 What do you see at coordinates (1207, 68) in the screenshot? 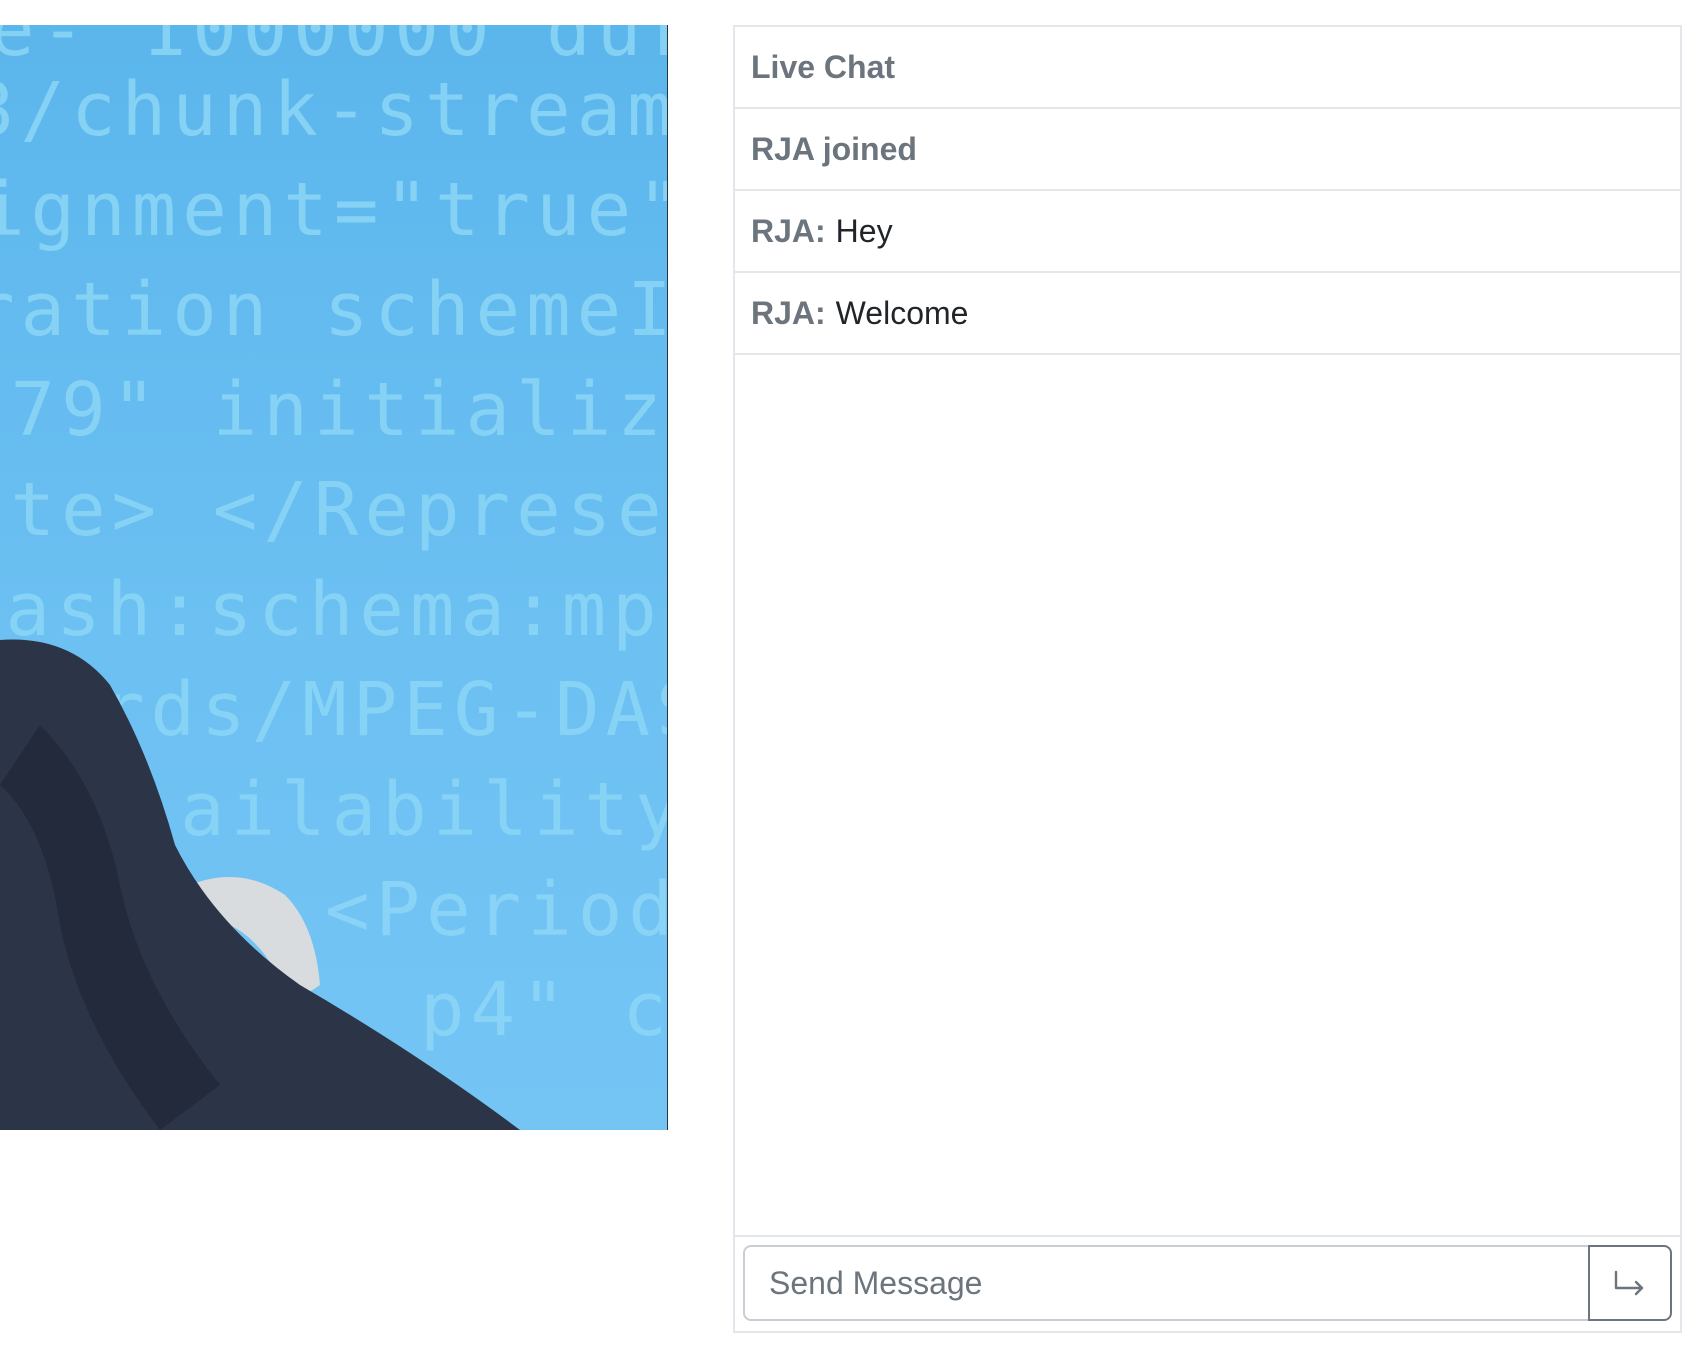
I see `chat-title: Live Chat` at bounding box center [1207, 68].